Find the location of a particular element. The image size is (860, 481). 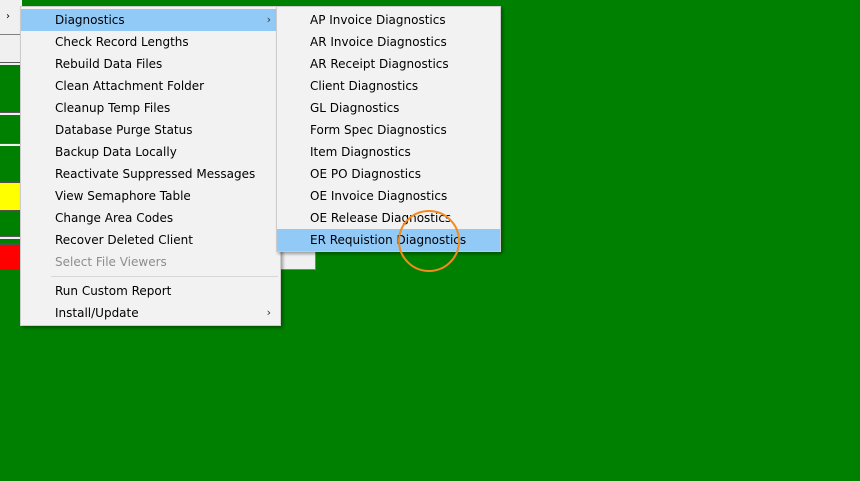

menu-item-label: Client Diagnostics is located at coordinates (364, 86).